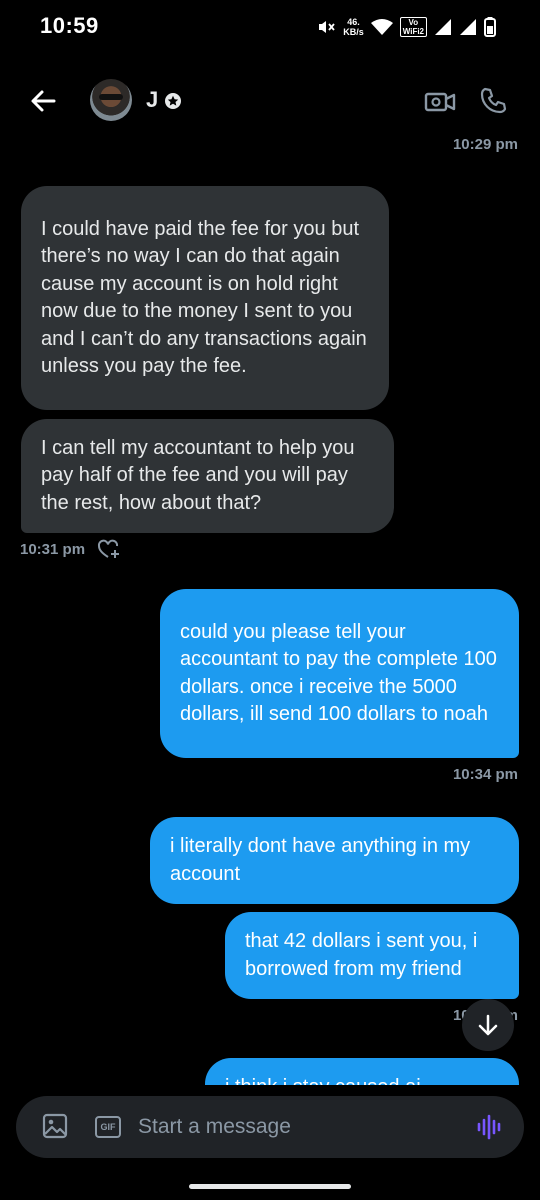  I want to click on network-speed: 46. KB/s, so click(353, 27).